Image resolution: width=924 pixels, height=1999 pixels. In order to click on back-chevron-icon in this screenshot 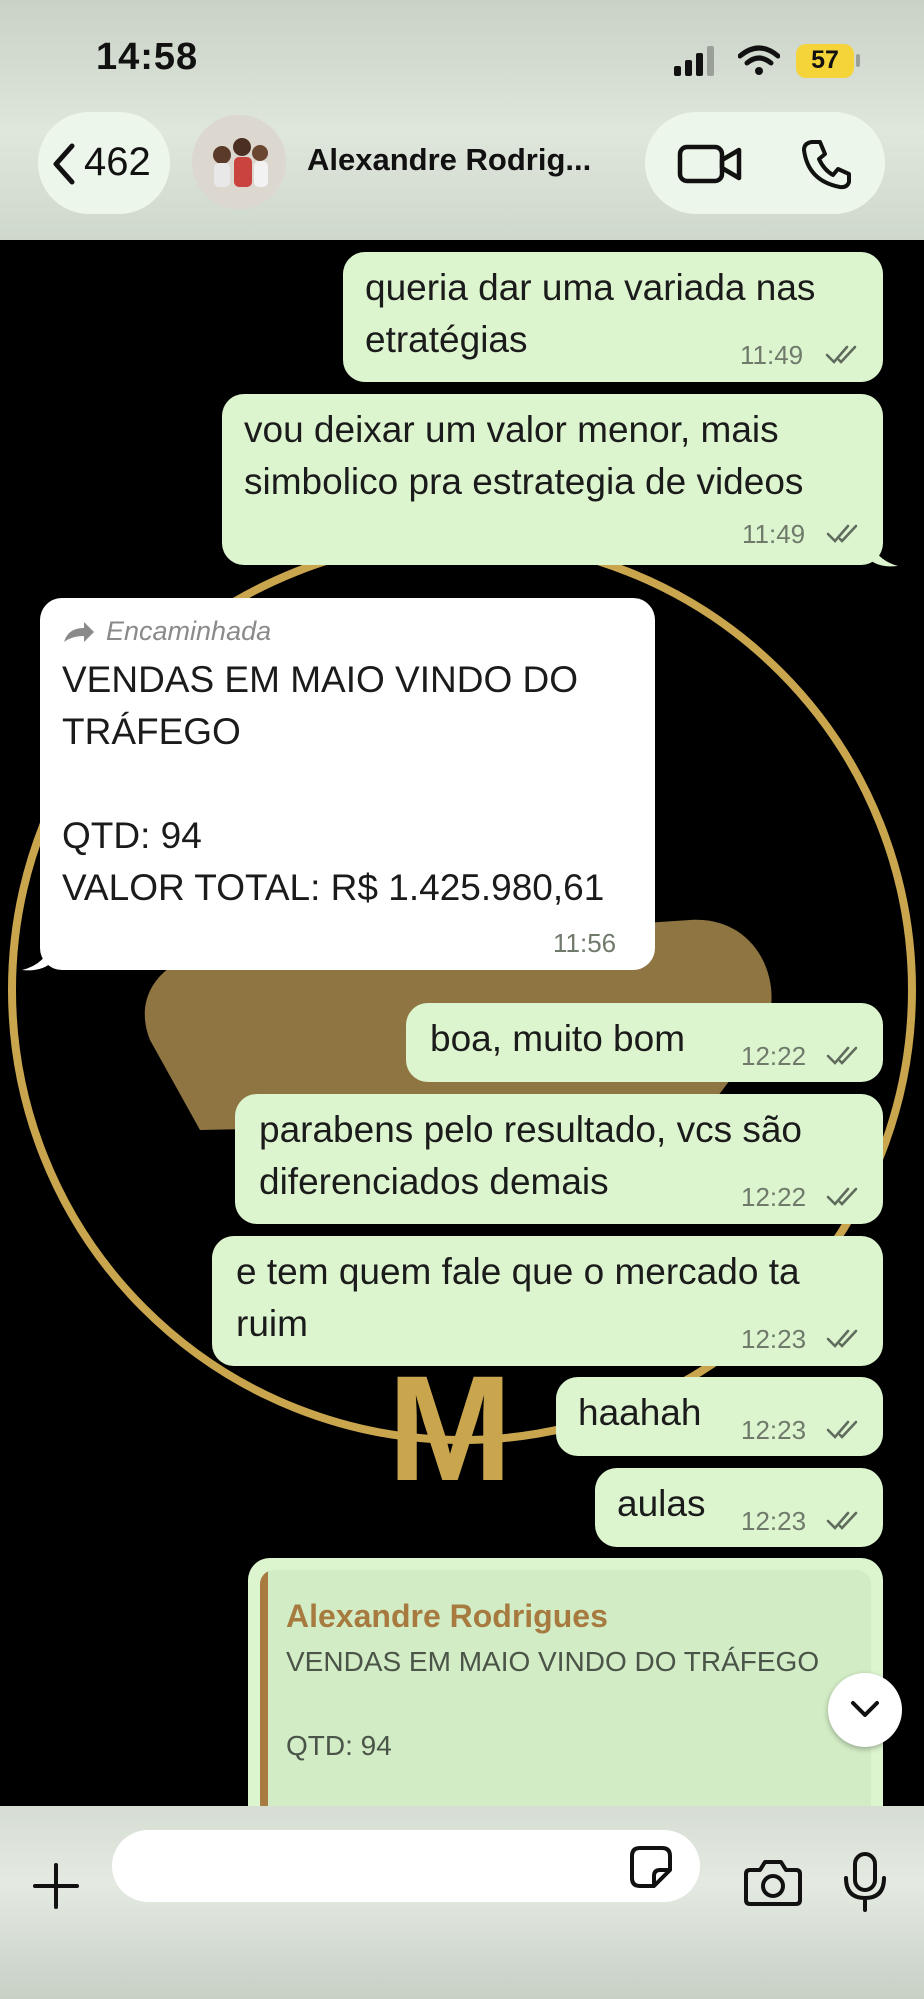, I will do `click(64, 164)`.